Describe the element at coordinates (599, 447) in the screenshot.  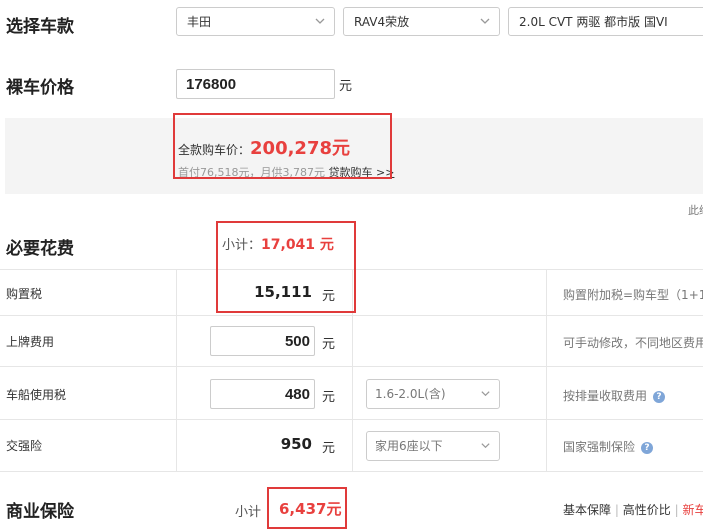
I see `compulsory-insurance-note-text: 国家强制保险` at that location.